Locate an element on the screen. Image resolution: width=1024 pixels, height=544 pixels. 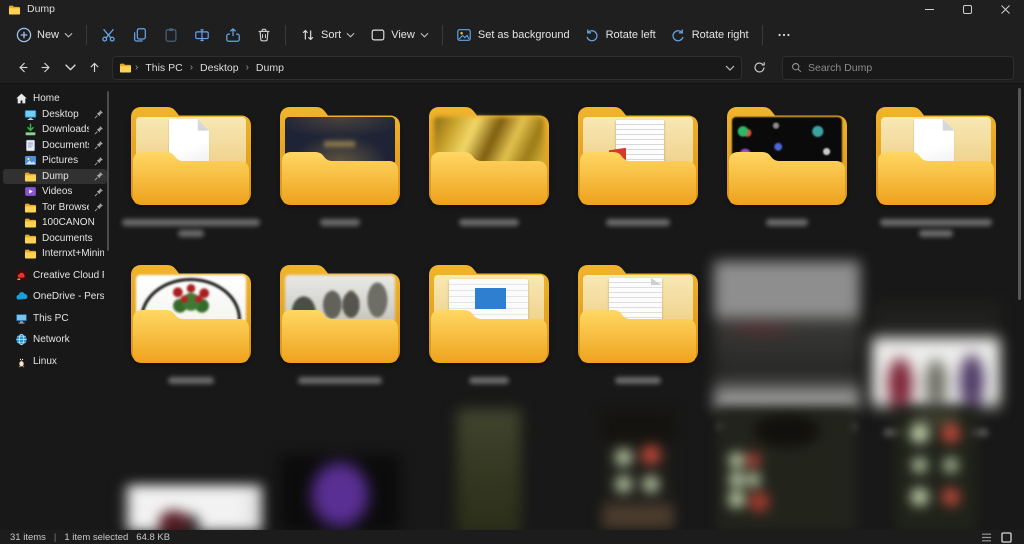
chevron-down-icon is located at coordinates (350, 35).